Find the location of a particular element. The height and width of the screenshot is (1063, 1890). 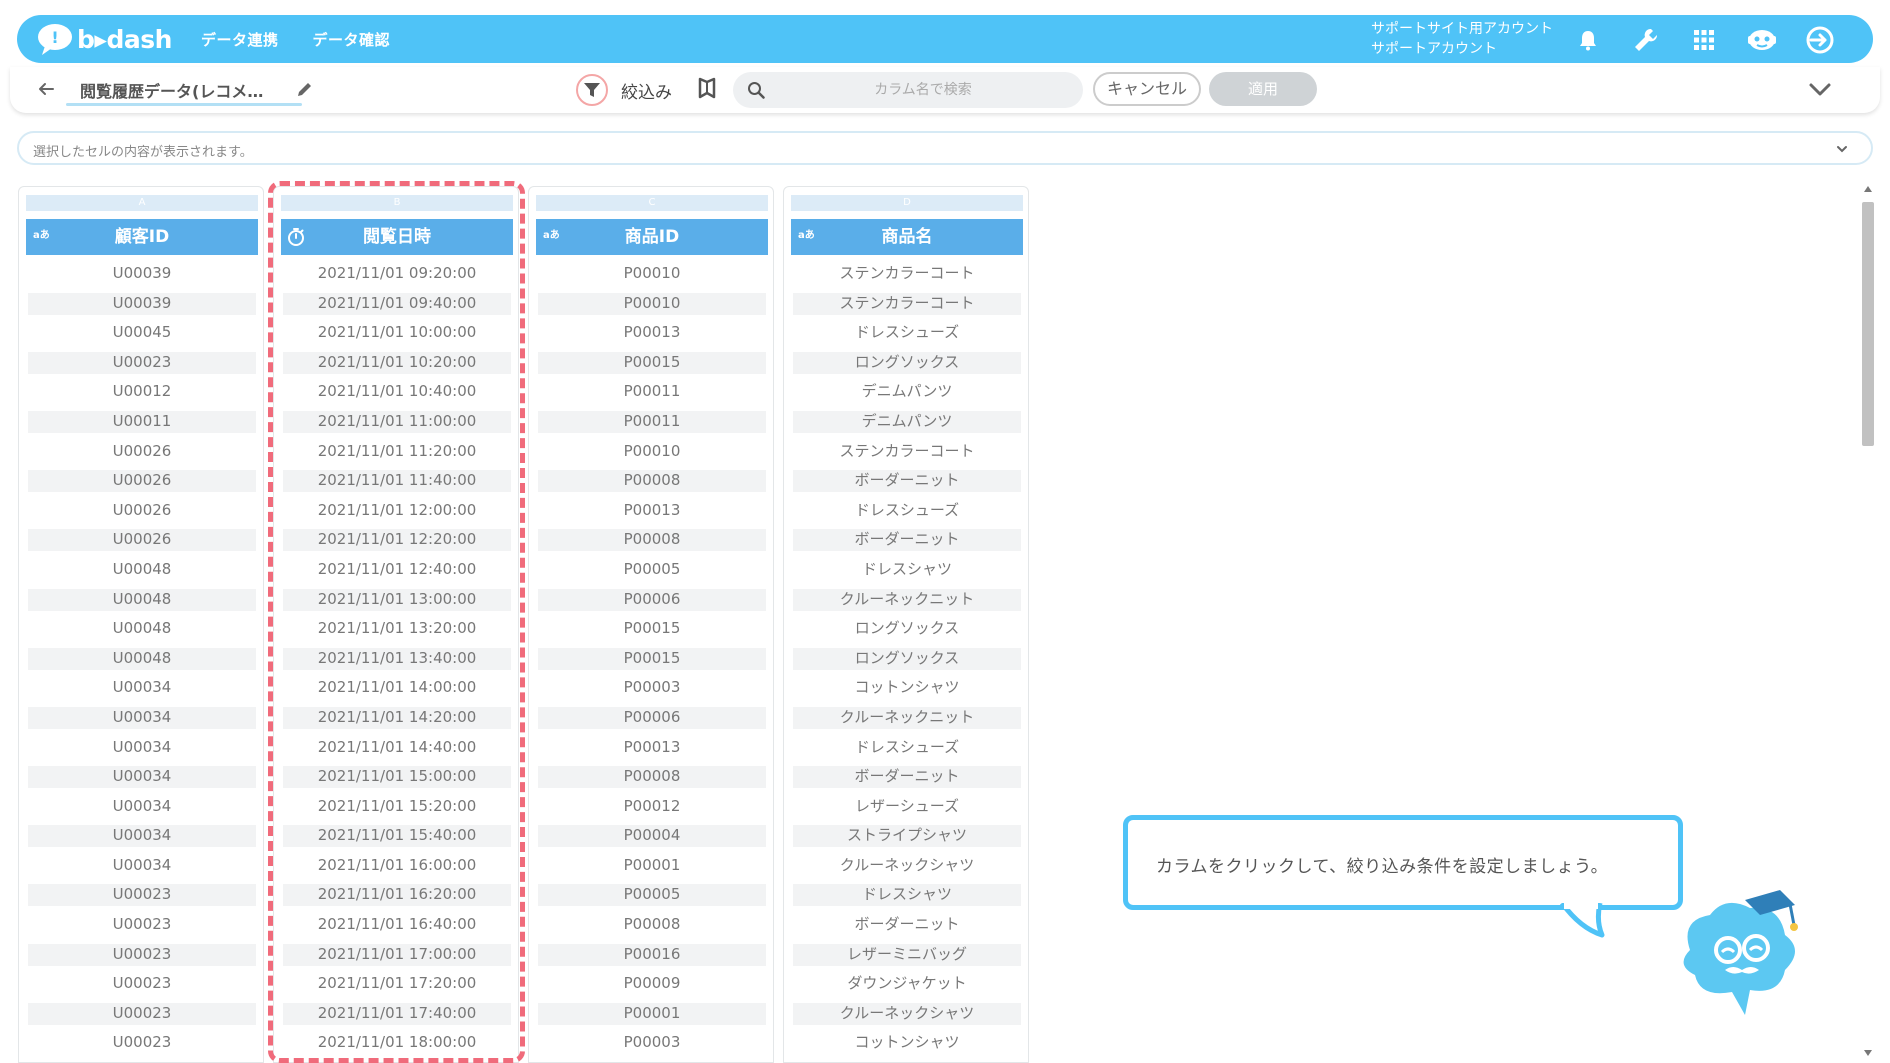

table-cell: 2021/11/01 10:00:00 is located at coordinates (397, 333).